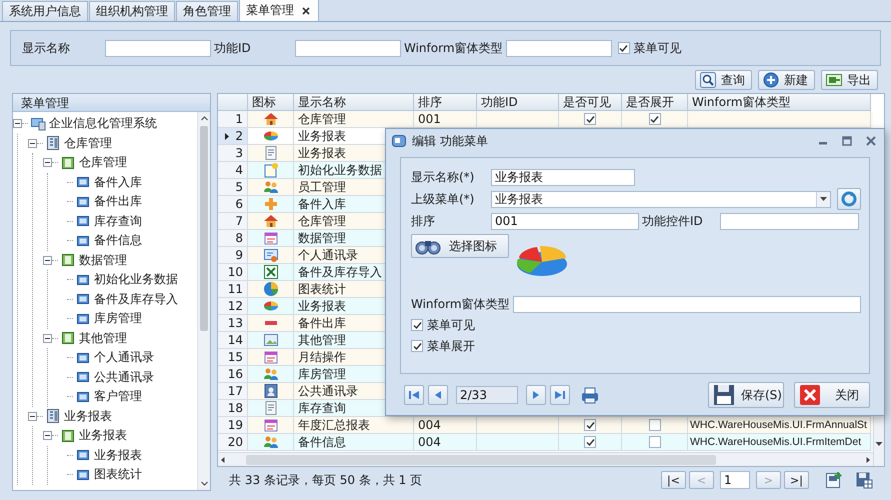 The height and width of the screenshot is (500, 891). Describe the element at coordinates (118, 319) in the screenshot. I see `tree-item: 库房管理` at that location.